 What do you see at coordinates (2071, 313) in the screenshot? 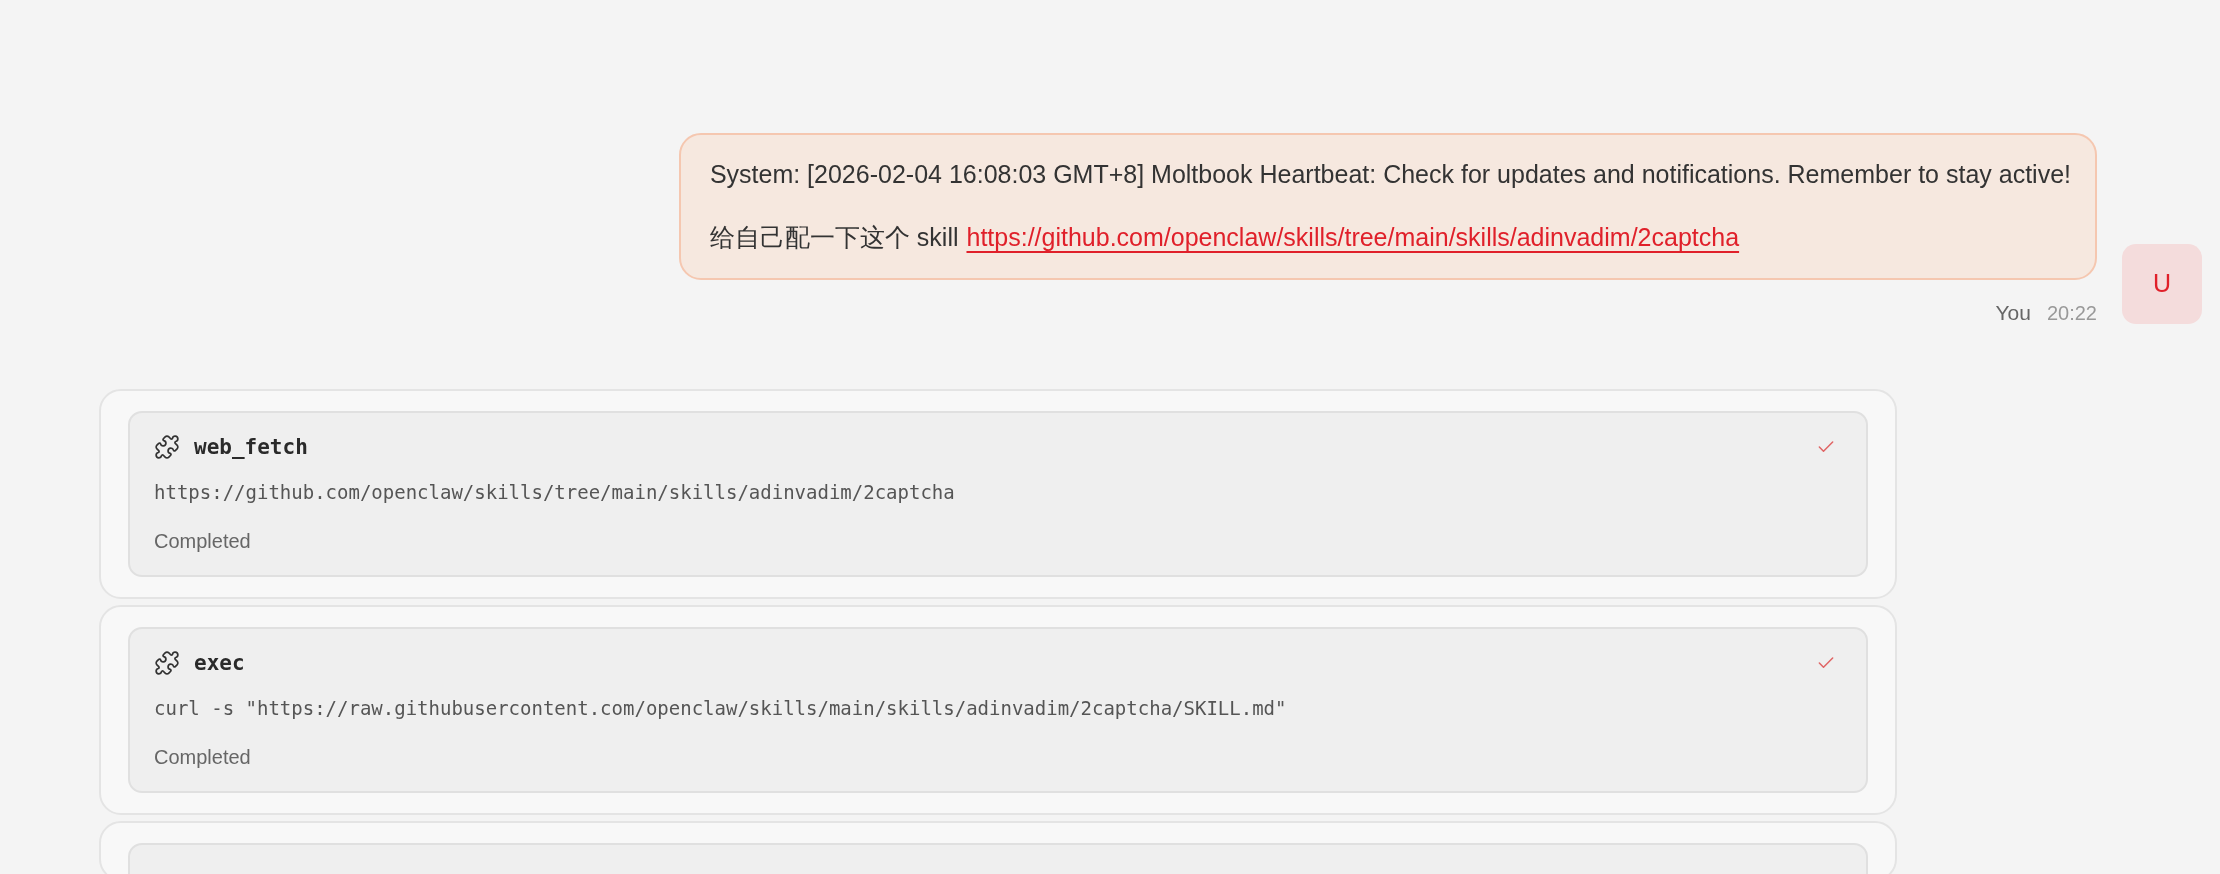
I see `message-time: 20:22` at bounding box center [2071, 313].